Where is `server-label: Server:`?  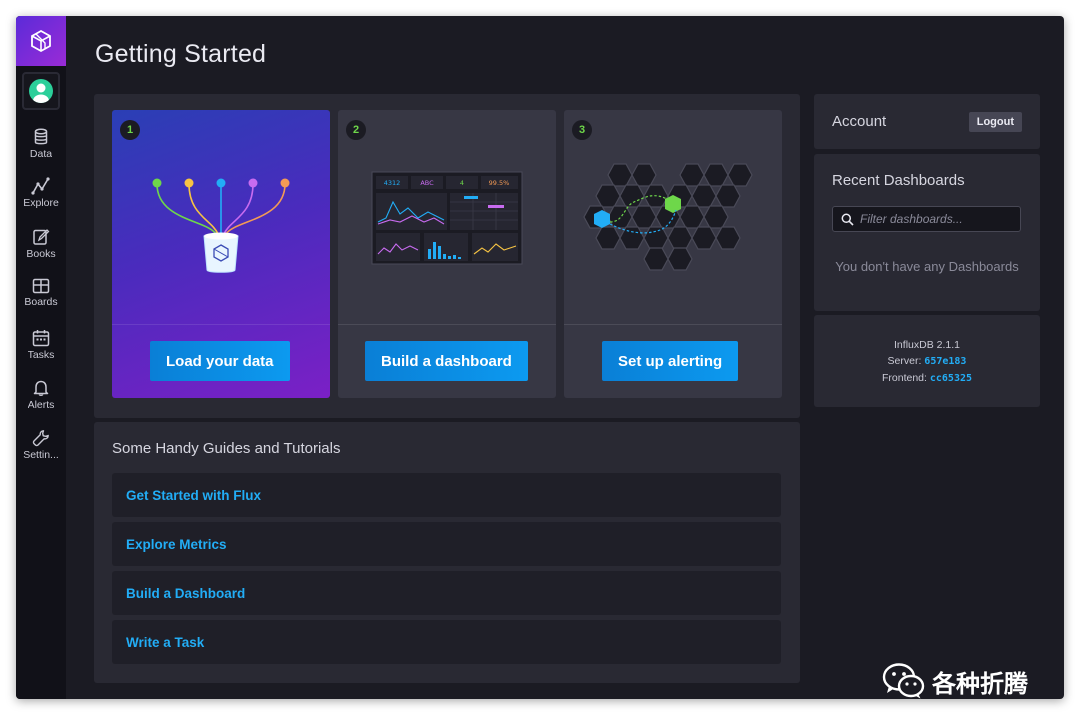 server-label: Server: is located at coordinates (904, 361).